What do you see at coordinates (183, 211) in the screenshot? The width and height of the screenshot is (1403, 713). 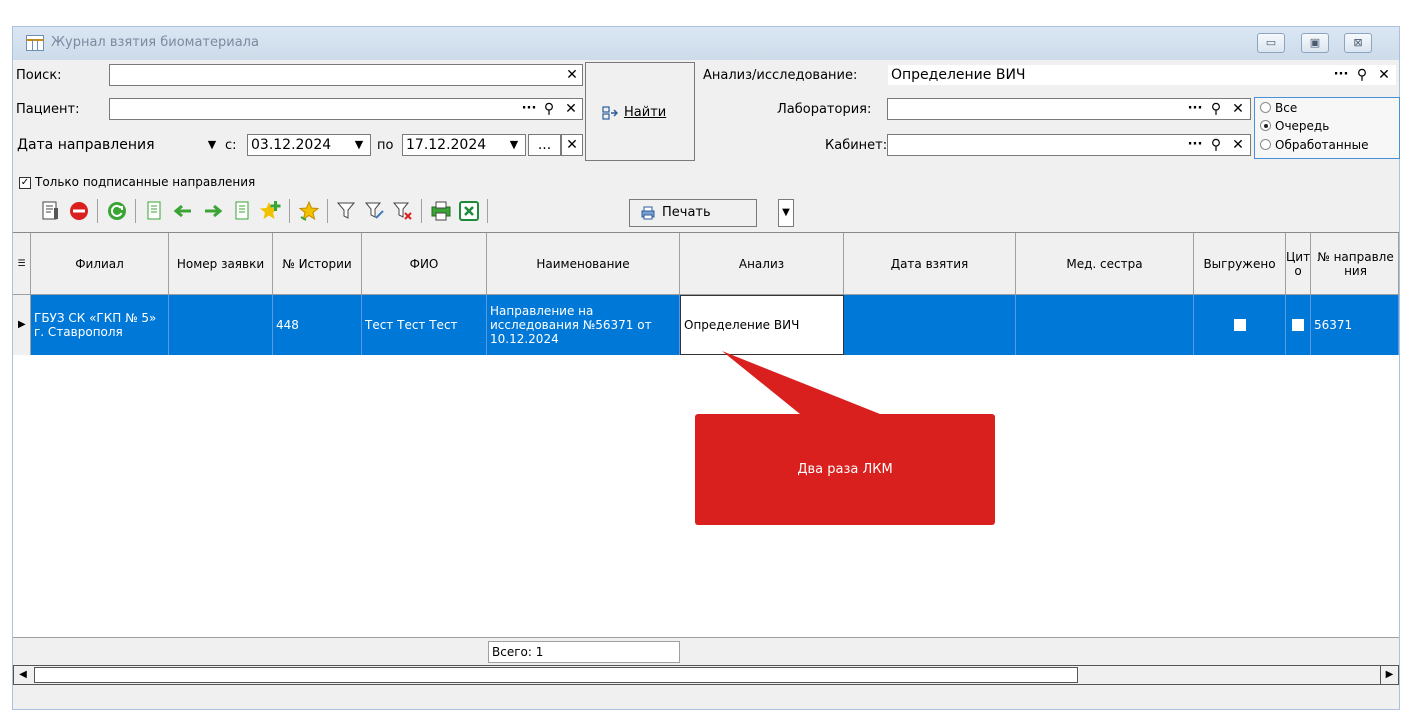 I see `arrow-left-icon` at bounding box center [183, 211].